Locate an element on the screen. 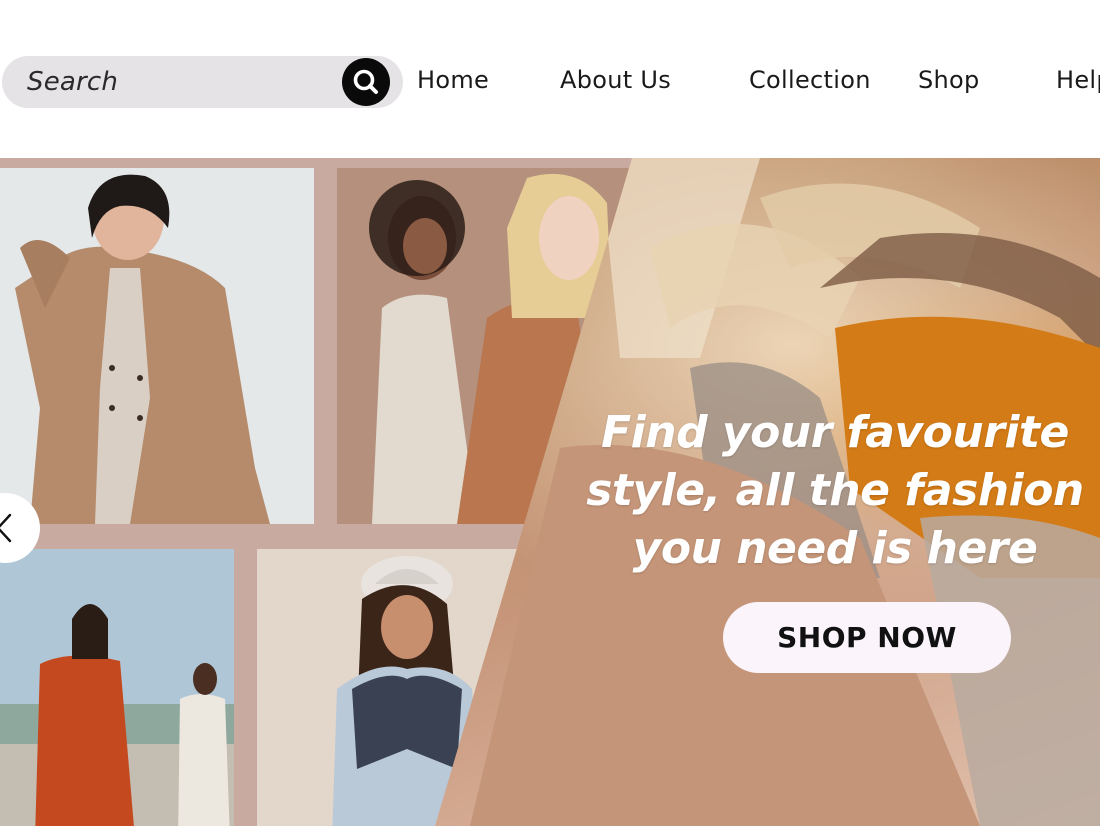  shop-now-button: SHOP NOW is located at coordinates (867, 637).